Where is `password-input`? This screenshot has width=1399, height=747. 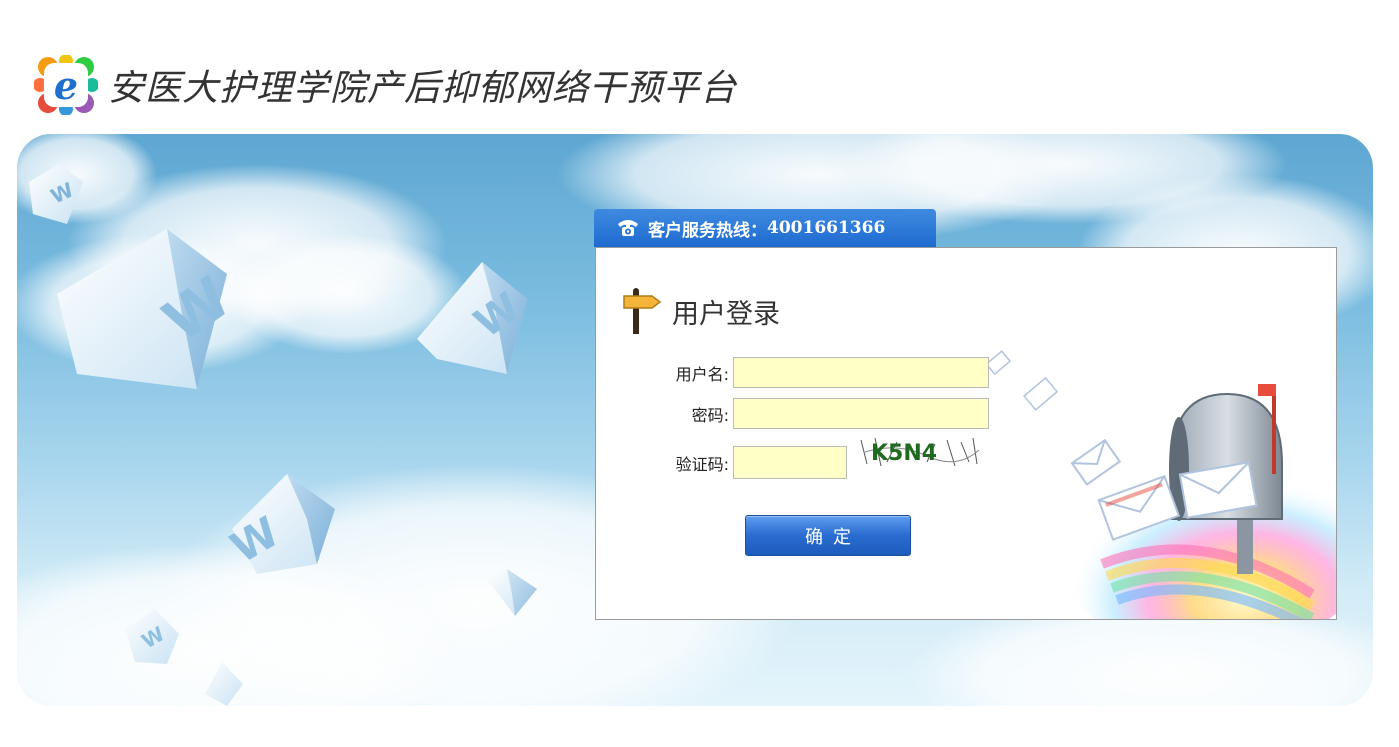
password-input is located at coordinates (861, 413).